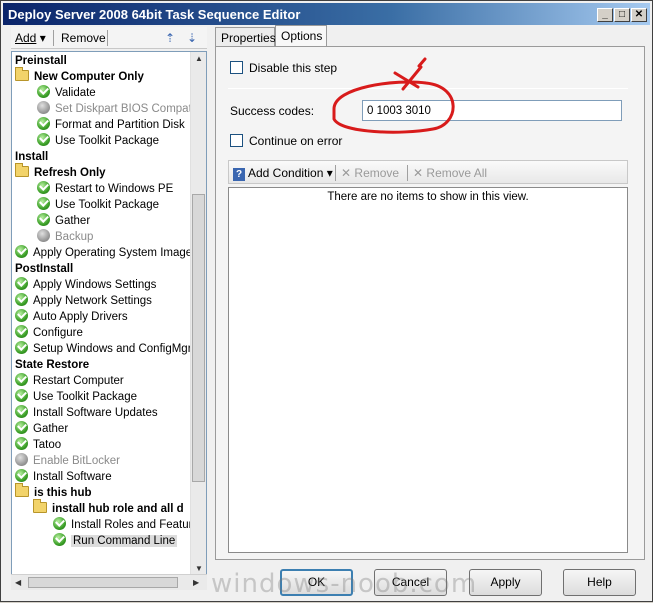 The width and height of the screenshot is (653, 603). I want to click on scroll-up-icon: ▲, so click(199, 58).